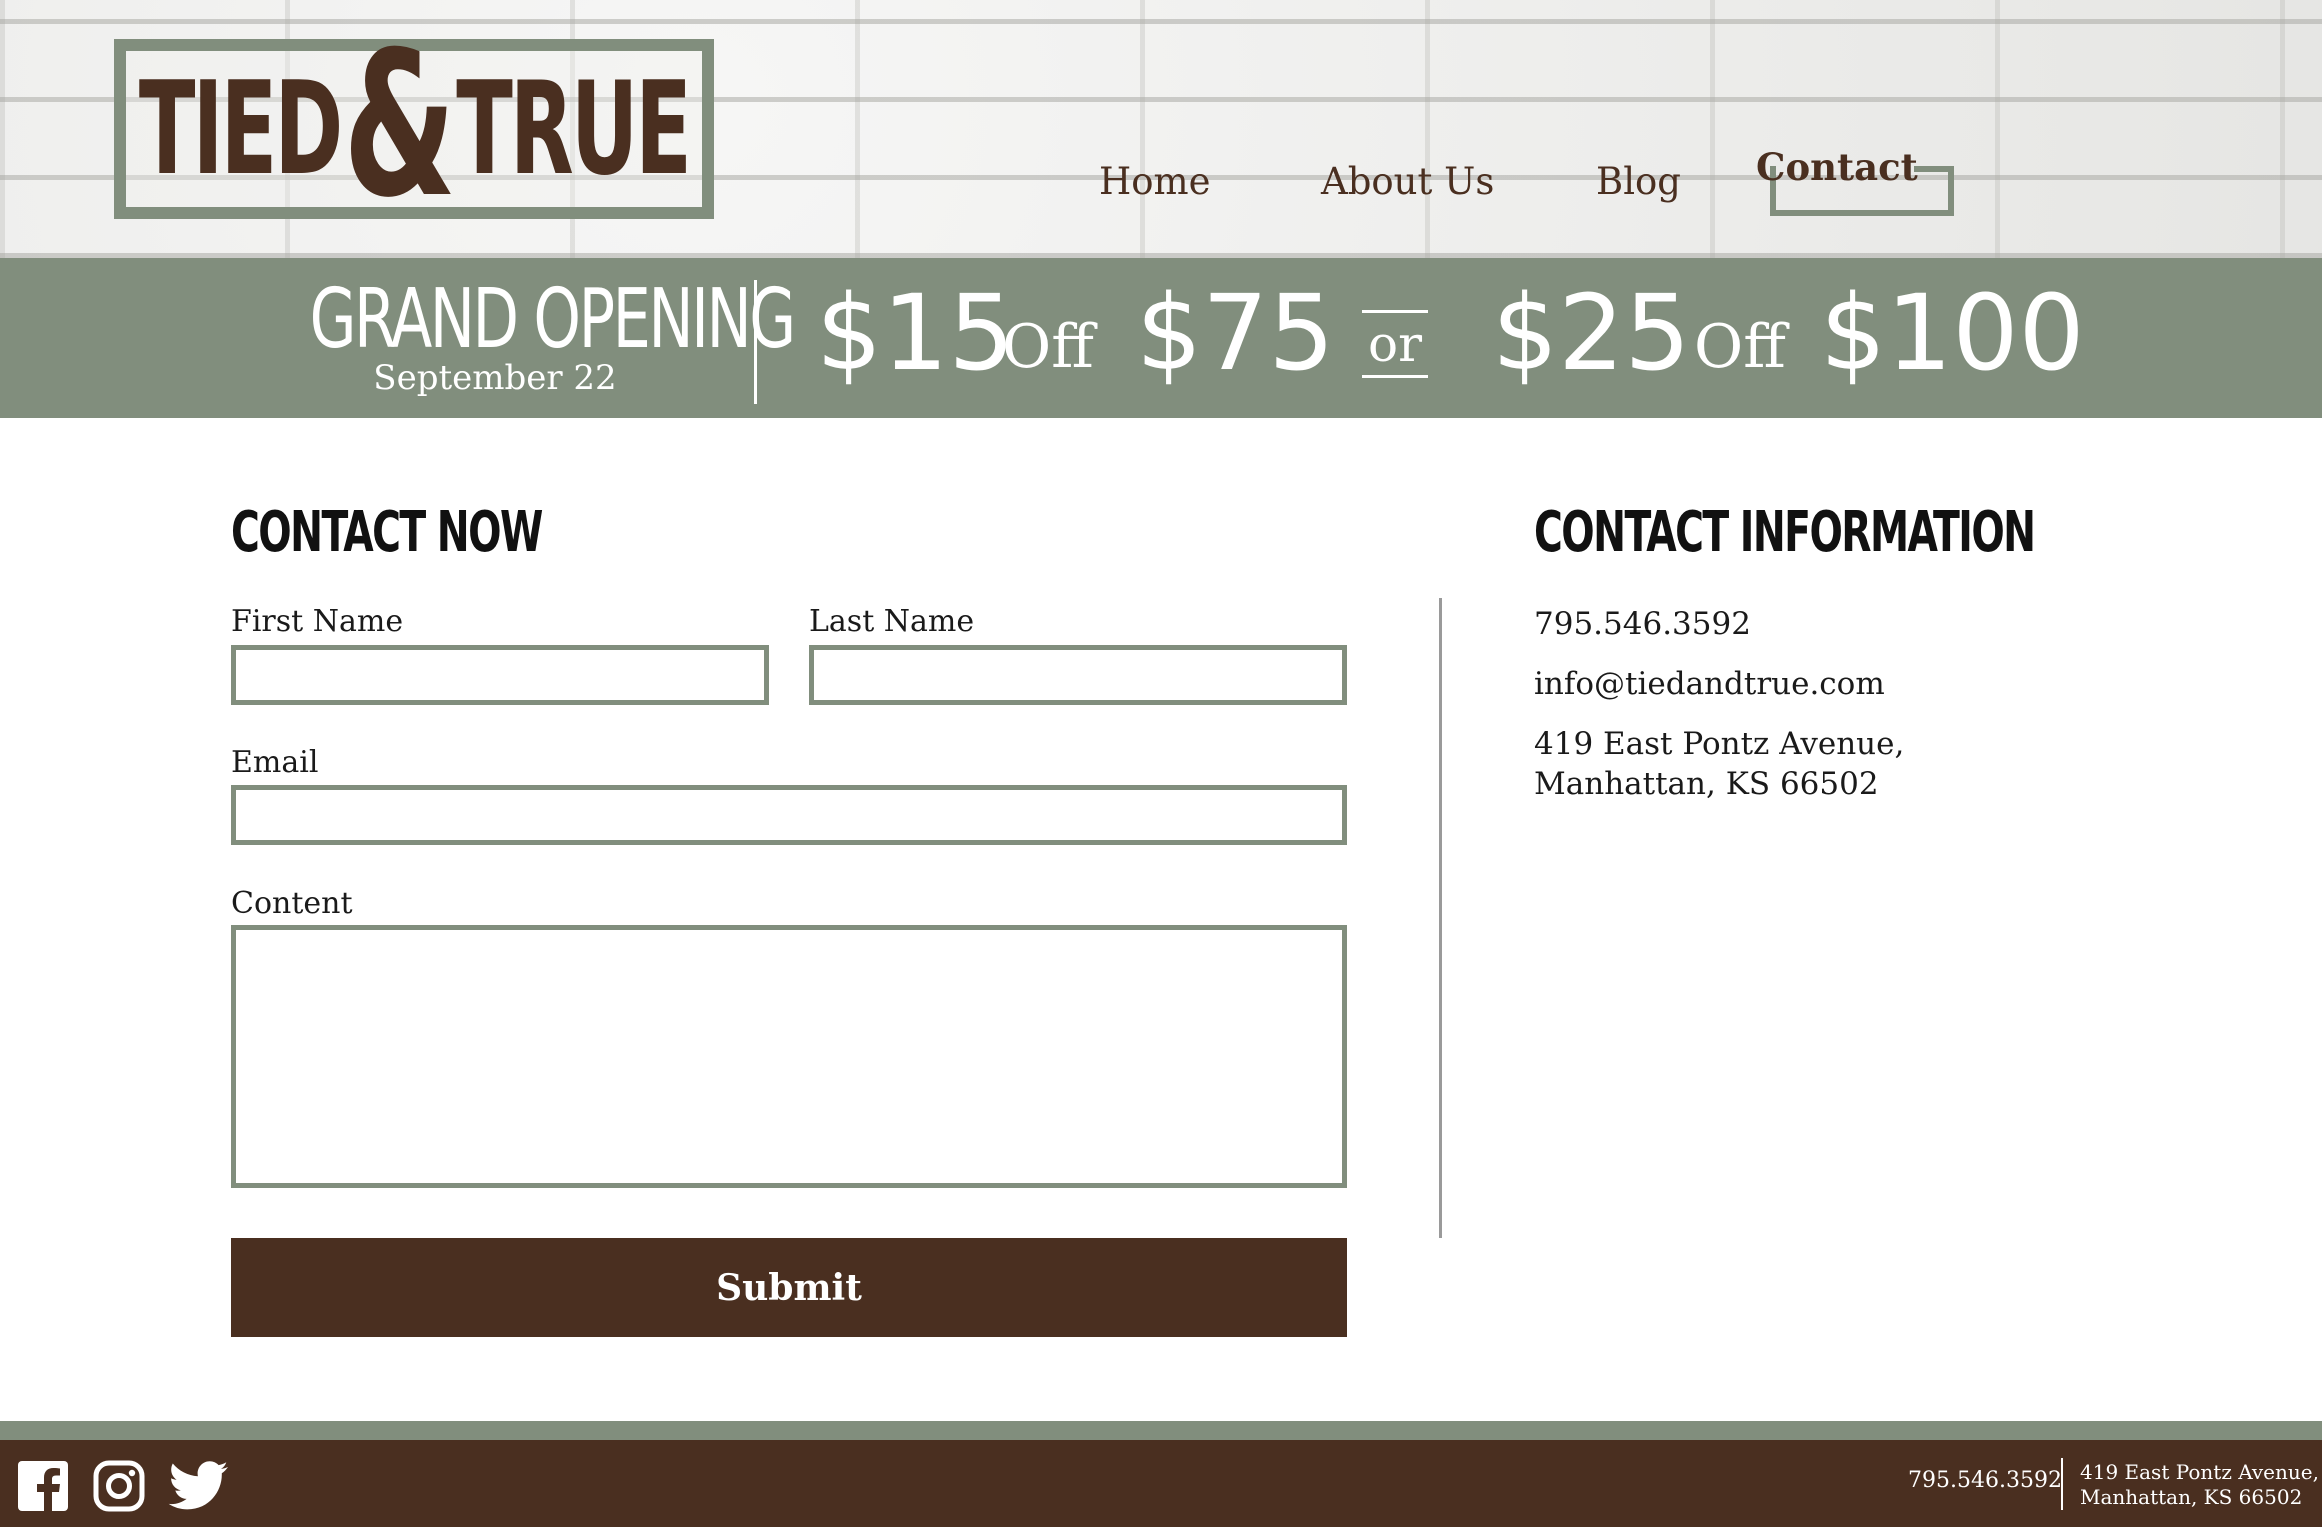 This screenshot has width=2322, height=1527. What do you see at coordinates (399, 125) in the screenshot?
I see `logo-ampersand: &` at bounding box center [399, 125].